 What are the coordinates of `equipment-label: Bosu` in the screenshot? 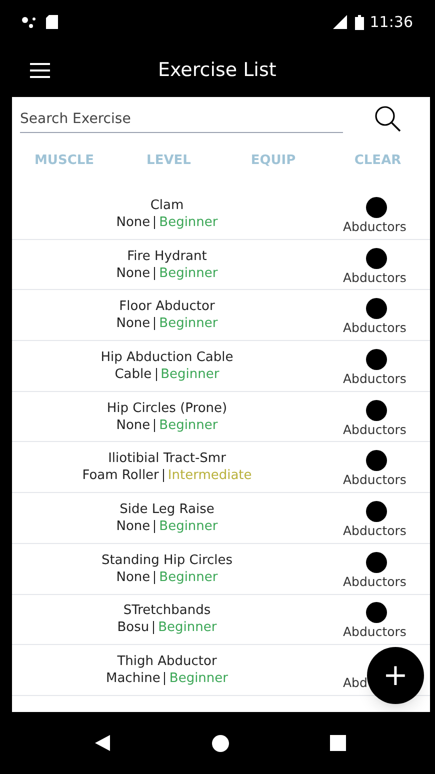 It's located at (133, 627).